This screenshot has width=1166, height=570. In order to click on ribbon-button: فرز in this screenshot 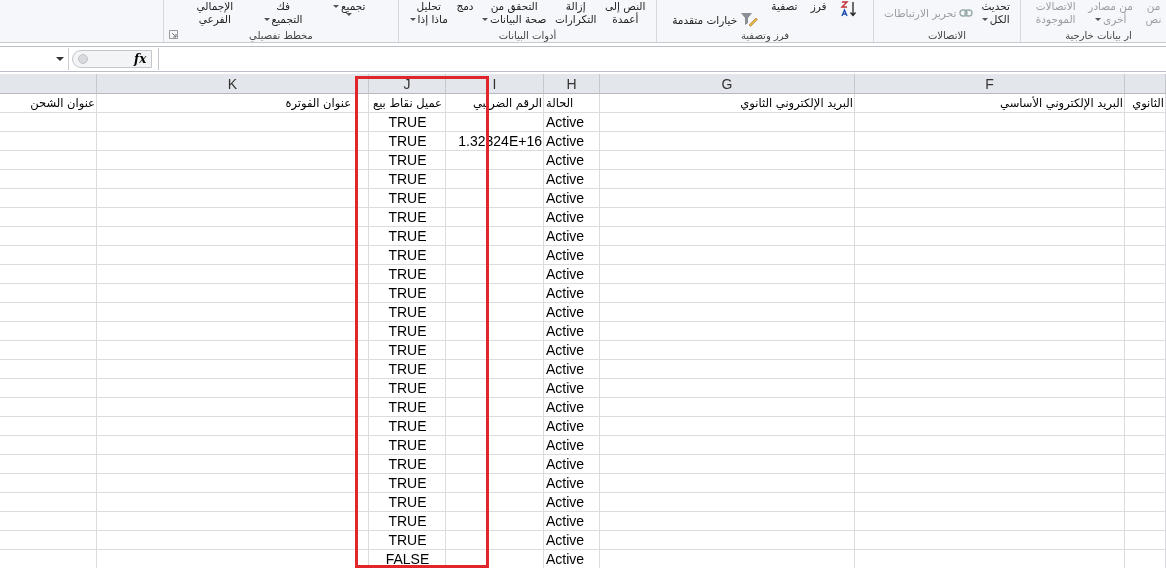, I will do `click(818, 6)`.